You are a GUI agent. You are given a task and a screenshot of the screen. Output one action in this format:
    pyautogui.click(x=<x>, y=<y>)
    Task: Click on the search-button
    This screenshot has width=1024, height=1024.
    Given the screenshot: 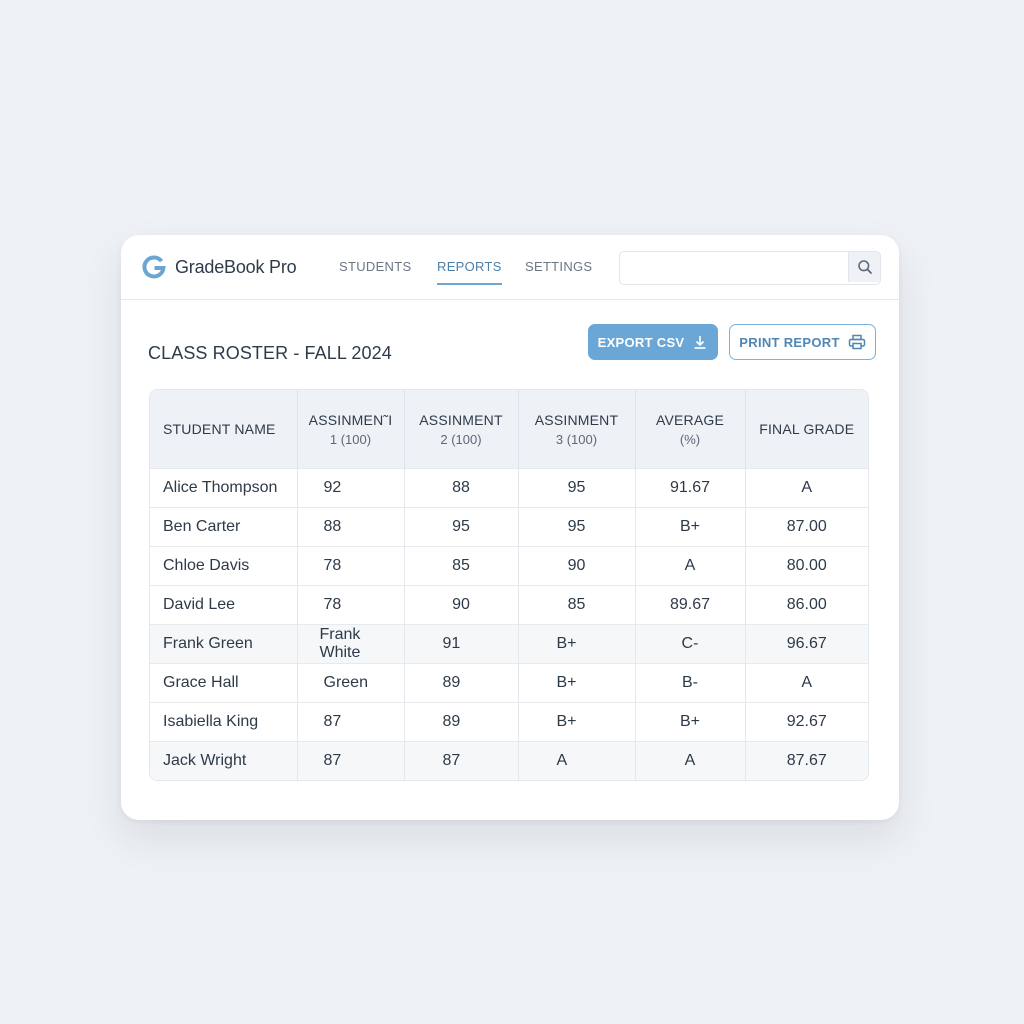 What is the action you would take?
    pyautogui.click(x=864, y=267)
    